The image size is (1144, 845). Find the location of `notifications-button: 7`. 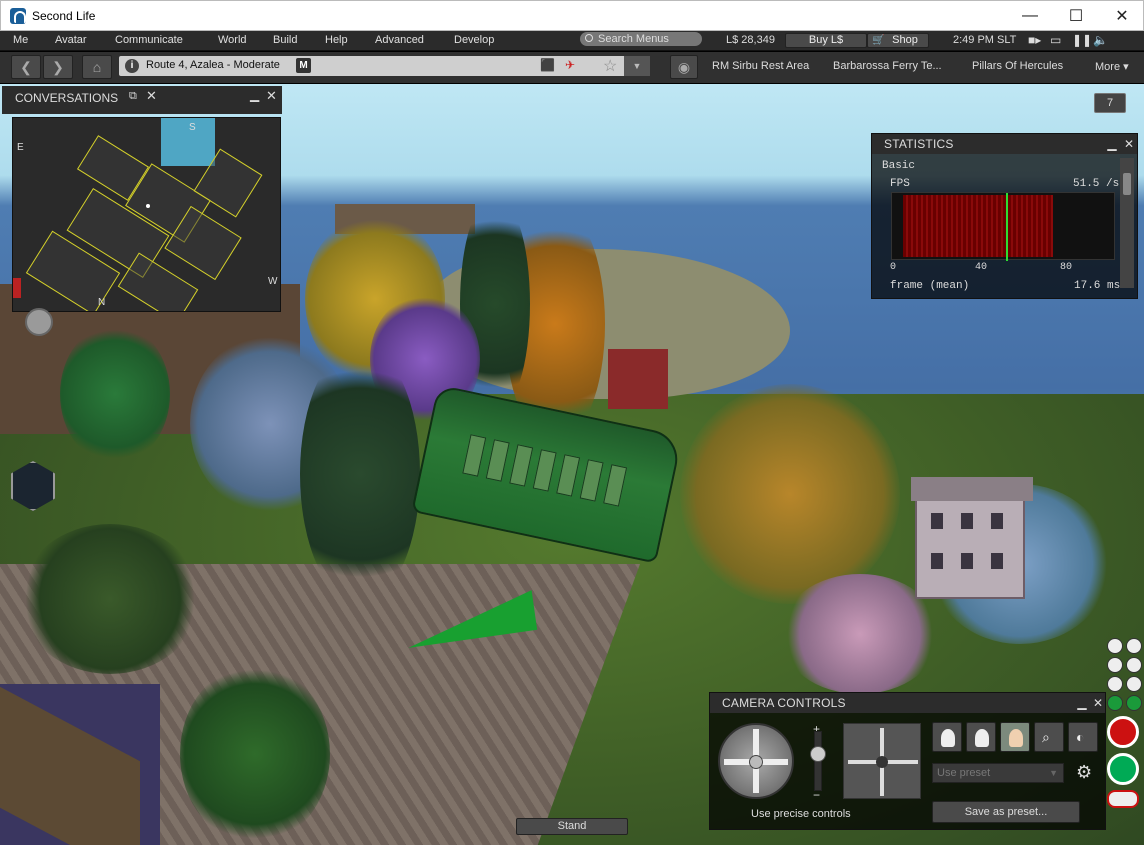

notifications-button: 7 is located at coordinates (1110, 103).